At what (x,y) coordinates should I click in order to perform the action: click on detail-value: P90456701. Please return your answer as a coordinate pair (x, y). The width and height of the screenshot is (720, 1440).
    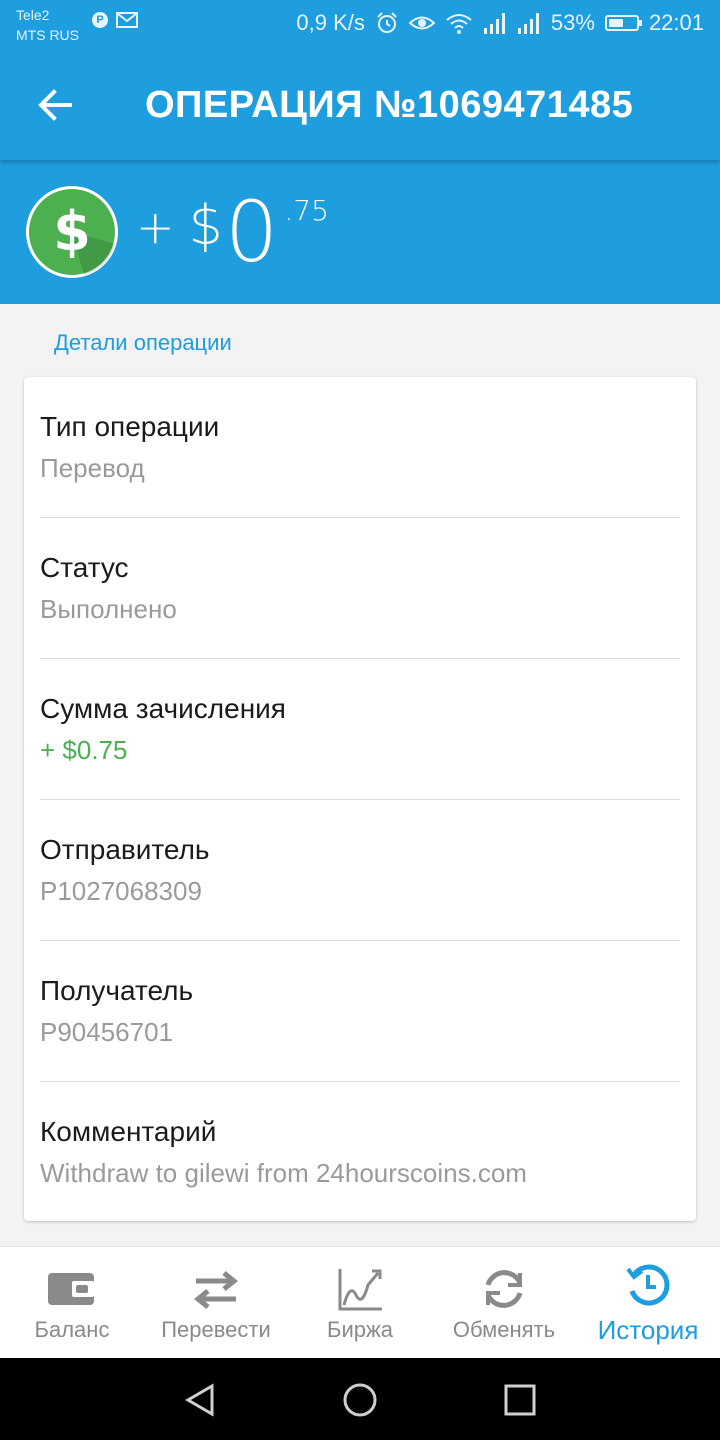
    Looking at the image, I should click on (107, 1032).